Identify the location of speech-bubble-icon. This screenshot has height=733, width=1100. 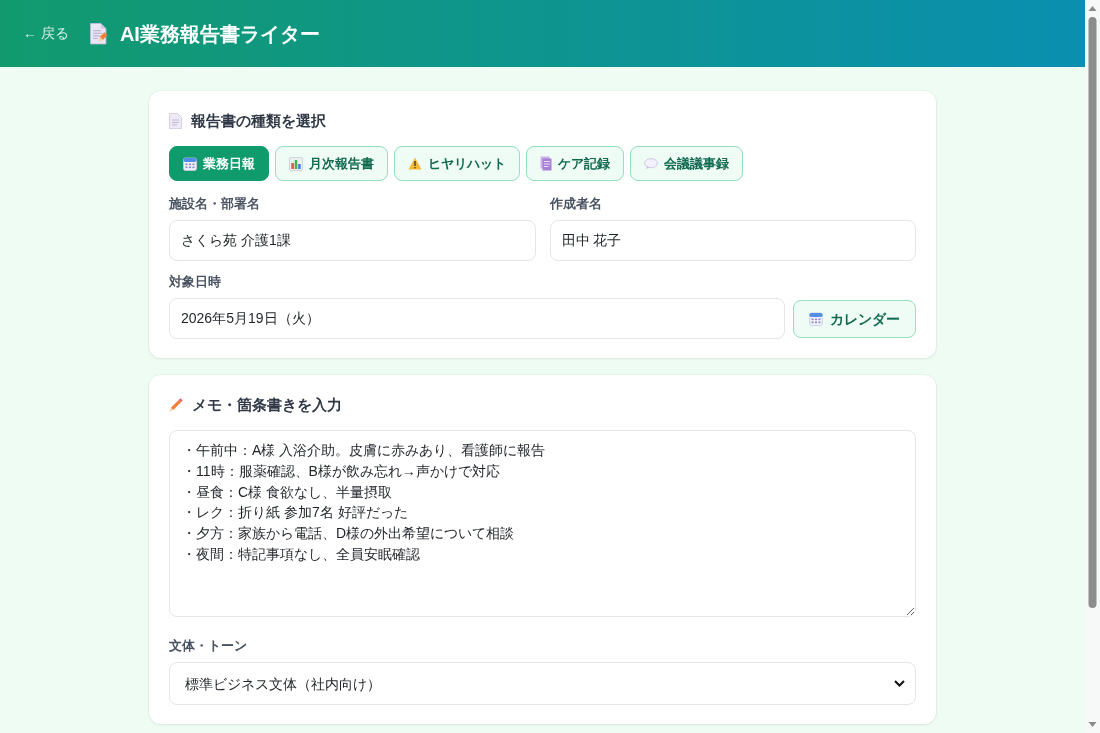
(651, 163).